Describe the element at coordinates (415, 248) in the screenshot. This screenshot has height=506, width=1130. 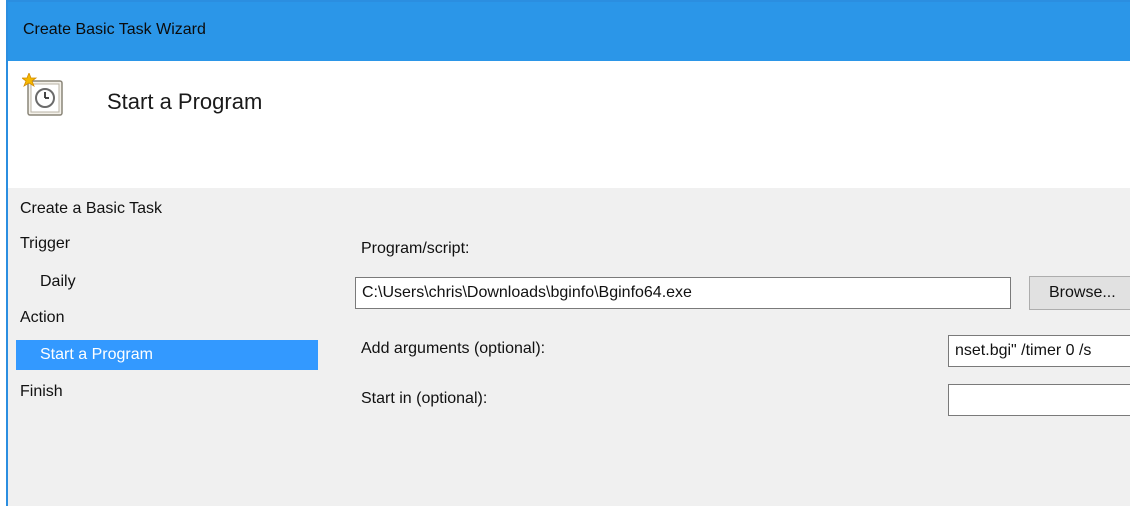
I see `program-script-label: Program/script:` at that location.